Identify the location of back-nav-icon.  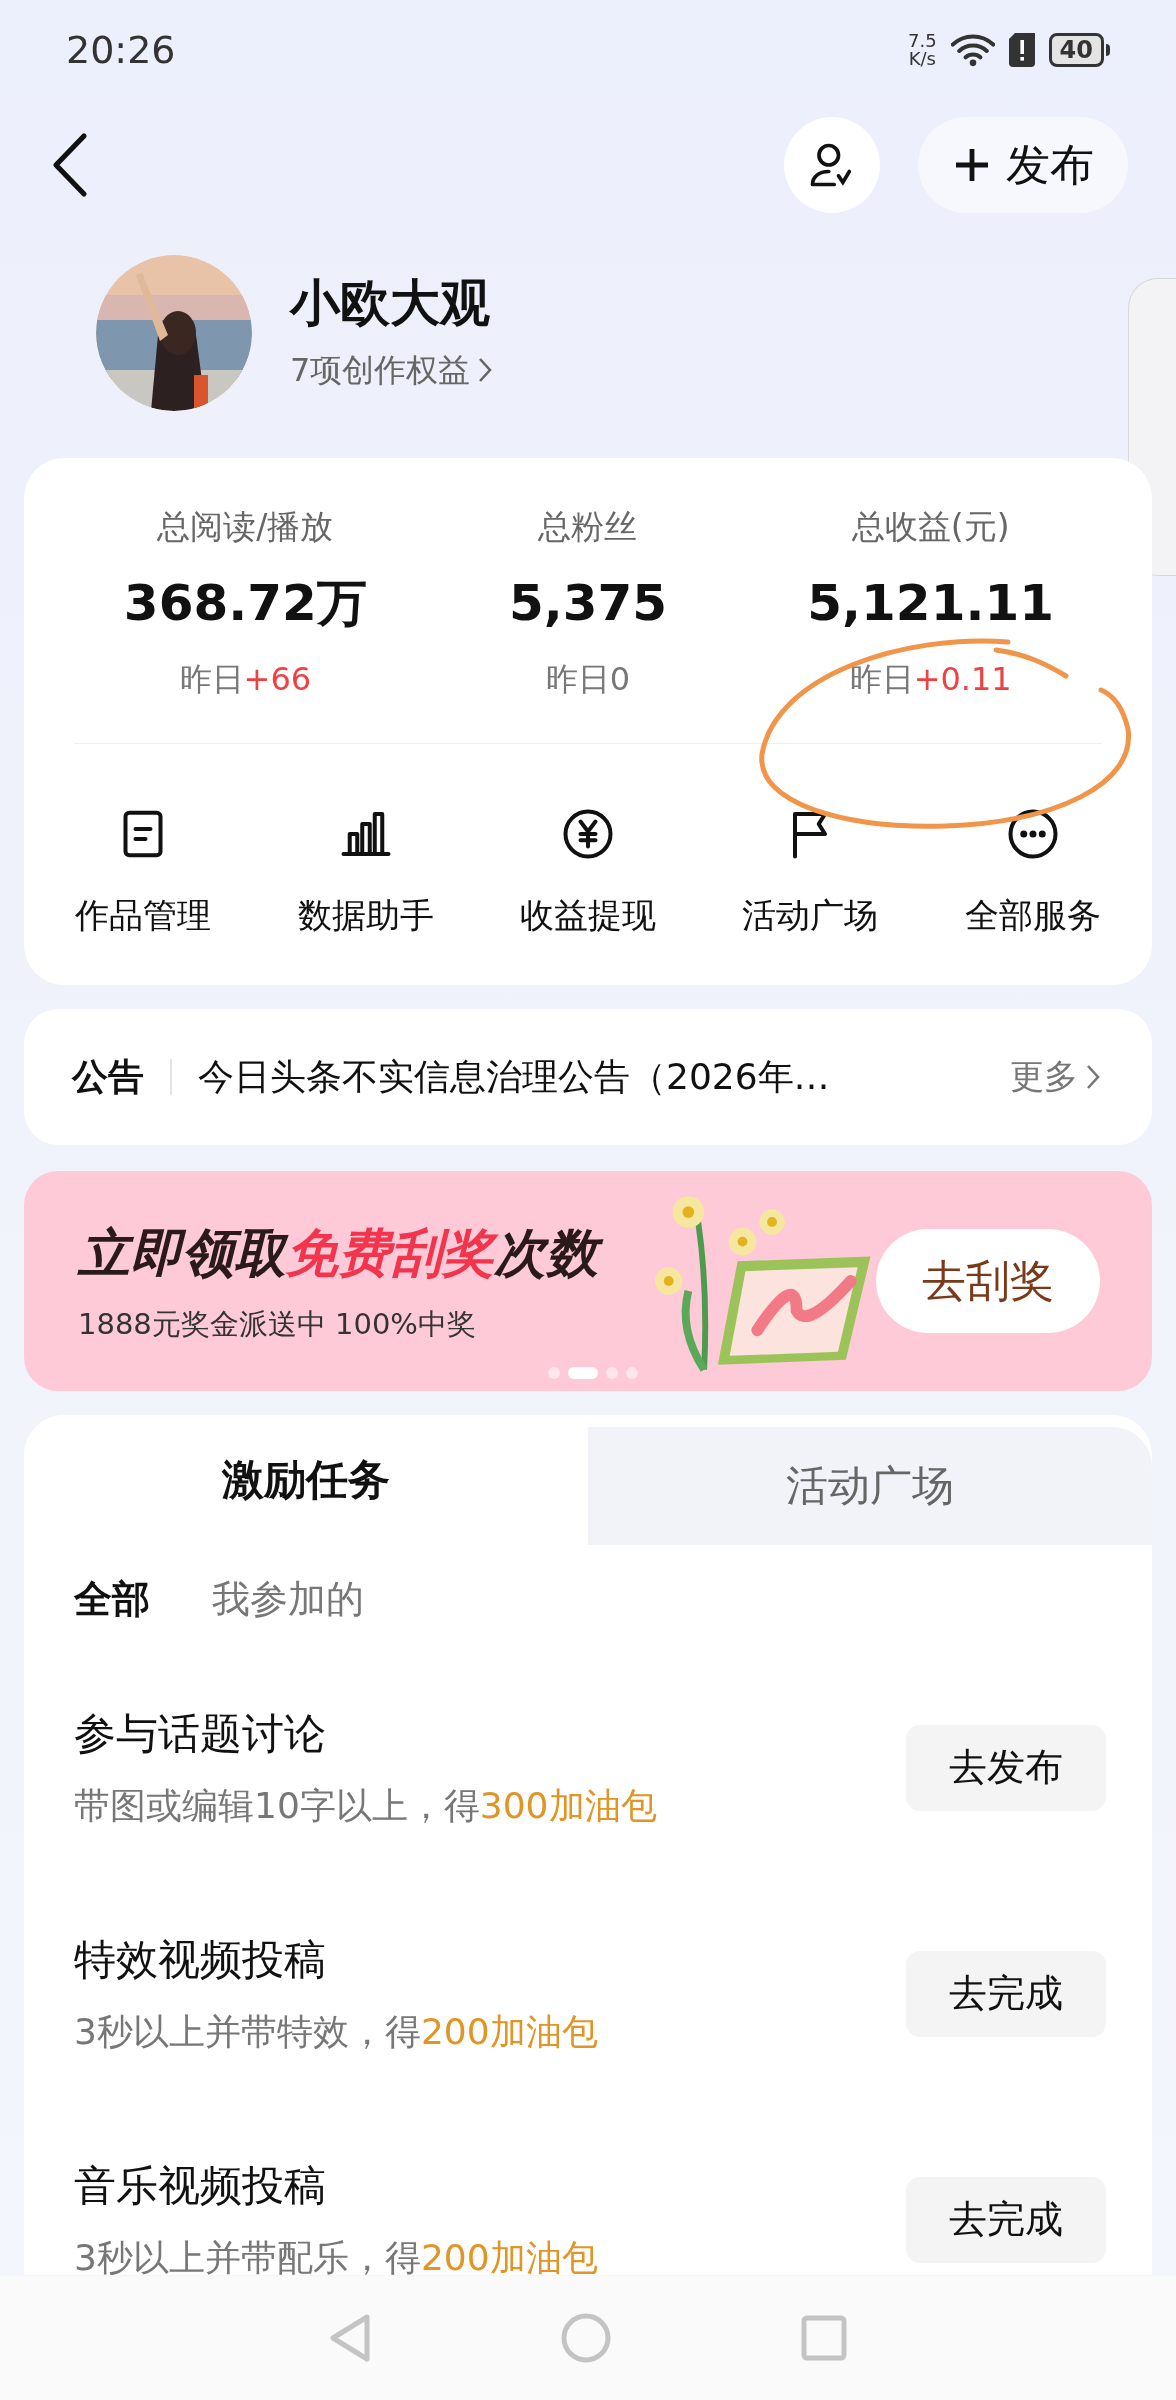
(350, 2338).